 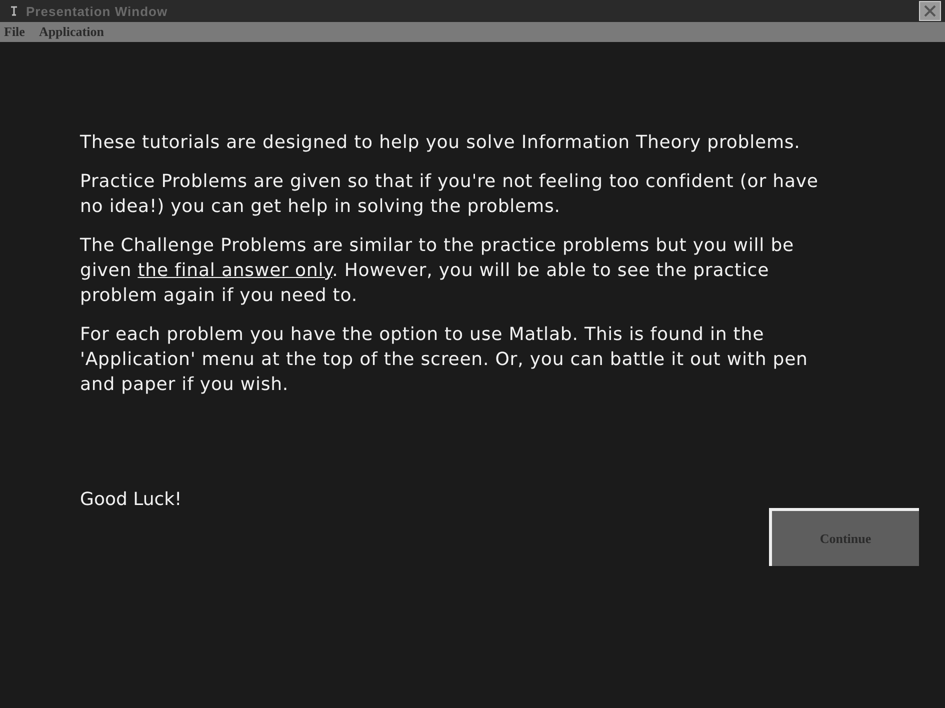 I want to click on paragraph: For each problem you have the option to use Matlab. This is found in the 'Application' menu at the top of the screen. Or, you can battle it out with pen and paper if you wish., so click(x=444, y=360).